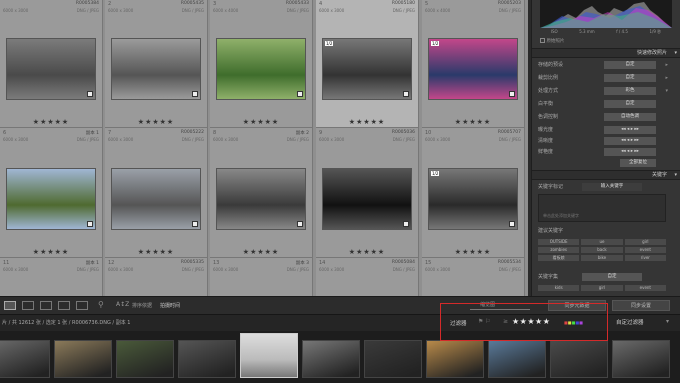 This screenshot has height=383, width=680. I want to click on checkbox-icon, so click(542, 40).